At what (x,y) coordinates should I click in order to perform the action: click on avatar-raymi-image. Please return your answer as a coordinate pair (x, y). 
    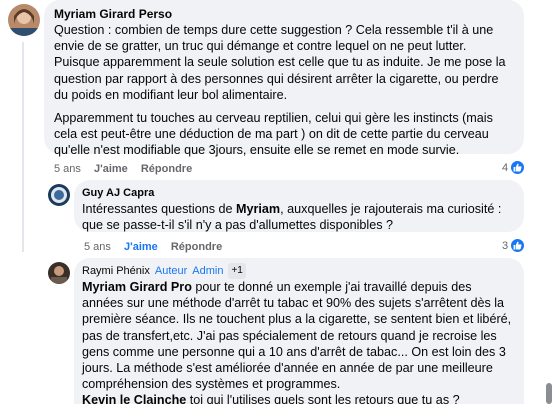
    Looking at the image, I should click on (59, 273).